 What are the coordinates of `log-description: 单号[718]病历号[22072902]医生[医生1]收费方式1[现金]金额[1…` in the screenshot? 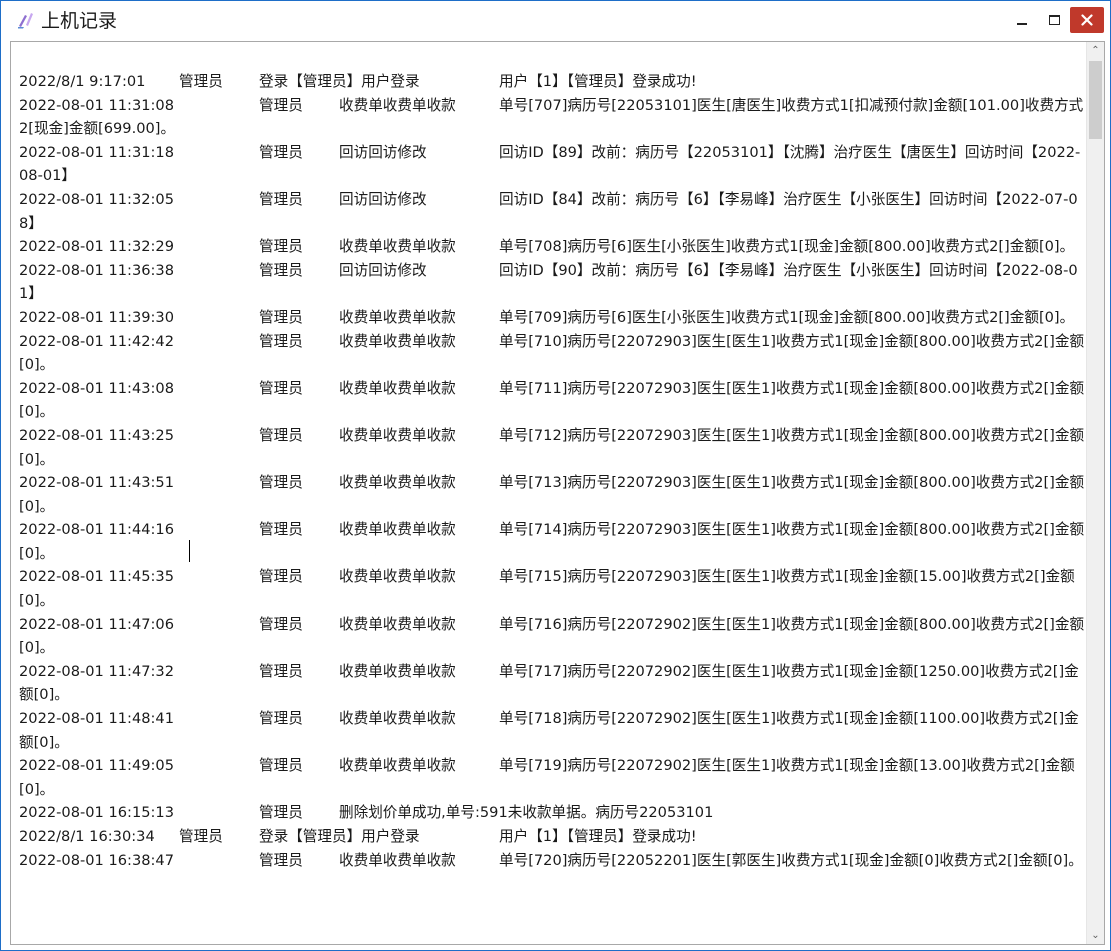 It's located at (549, 730).